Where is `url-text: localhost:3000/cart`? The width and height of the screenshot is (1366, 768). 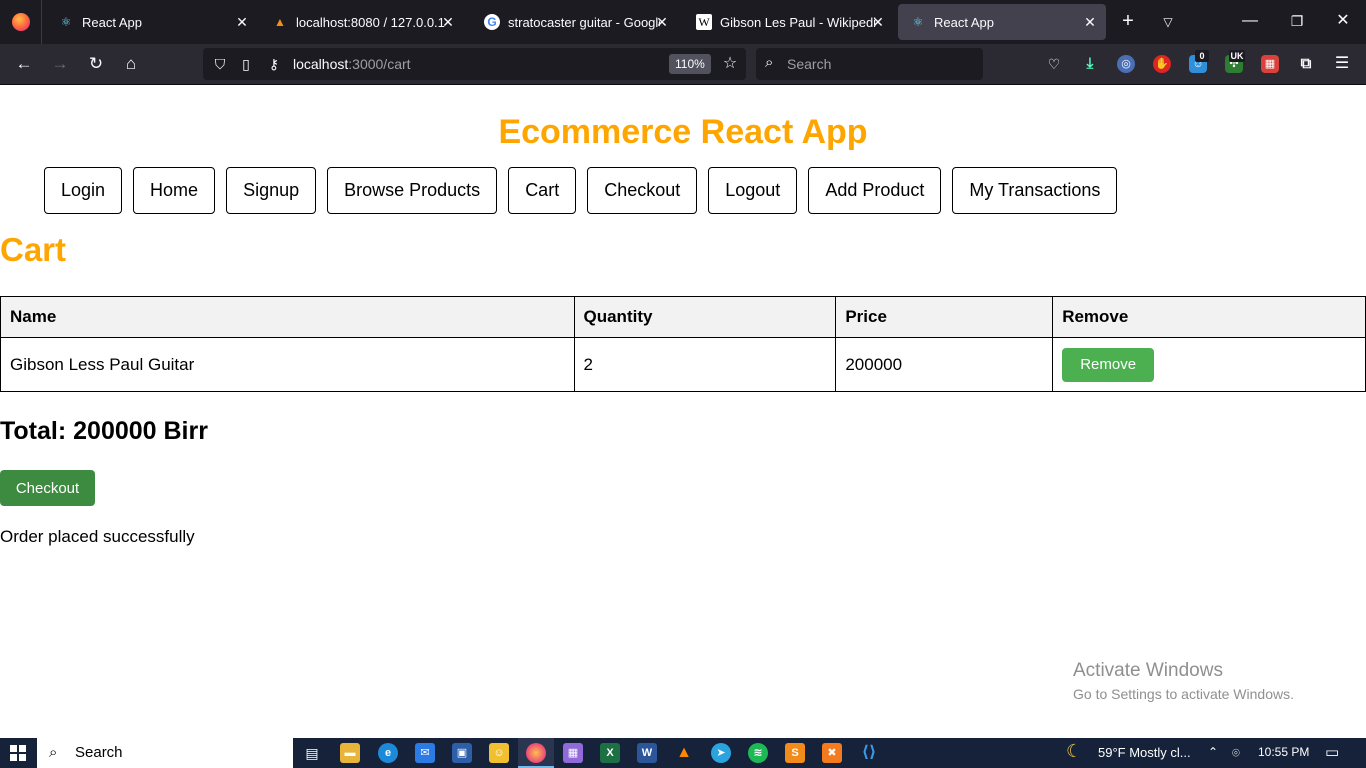
url-text: localhost:3000/cart is located at coordinates (352, 64).